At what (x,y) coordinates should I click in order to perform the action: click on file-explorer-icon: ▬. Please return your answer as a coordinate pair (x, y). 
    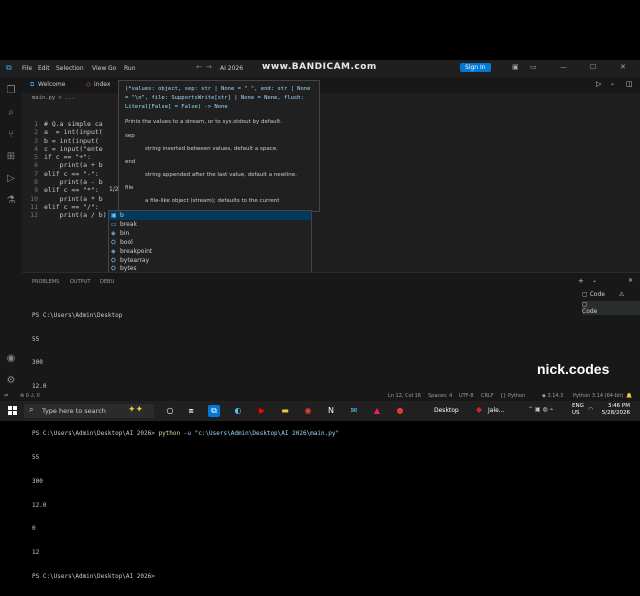
    Looking at the image, I should click on (285, 411).